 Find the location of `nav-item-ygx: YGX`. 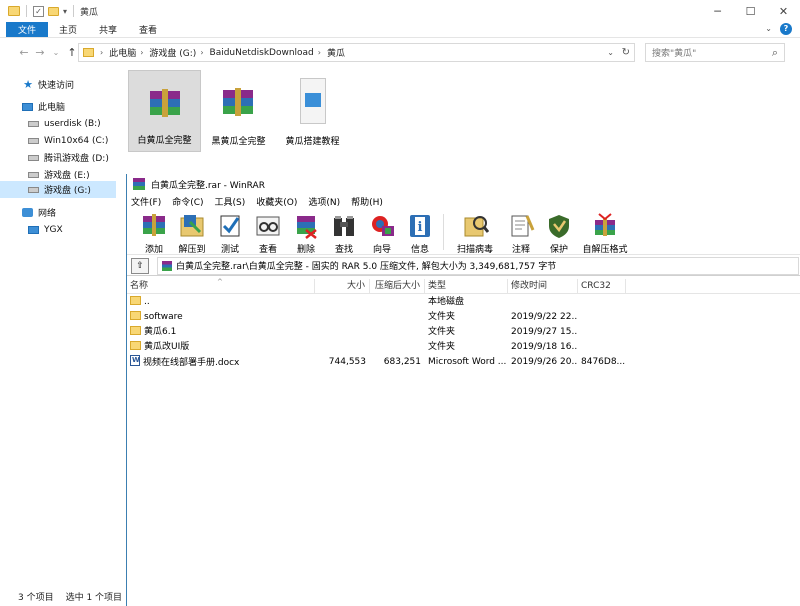

nav-item-ygx: YGX is located at coordinates (45, 229).